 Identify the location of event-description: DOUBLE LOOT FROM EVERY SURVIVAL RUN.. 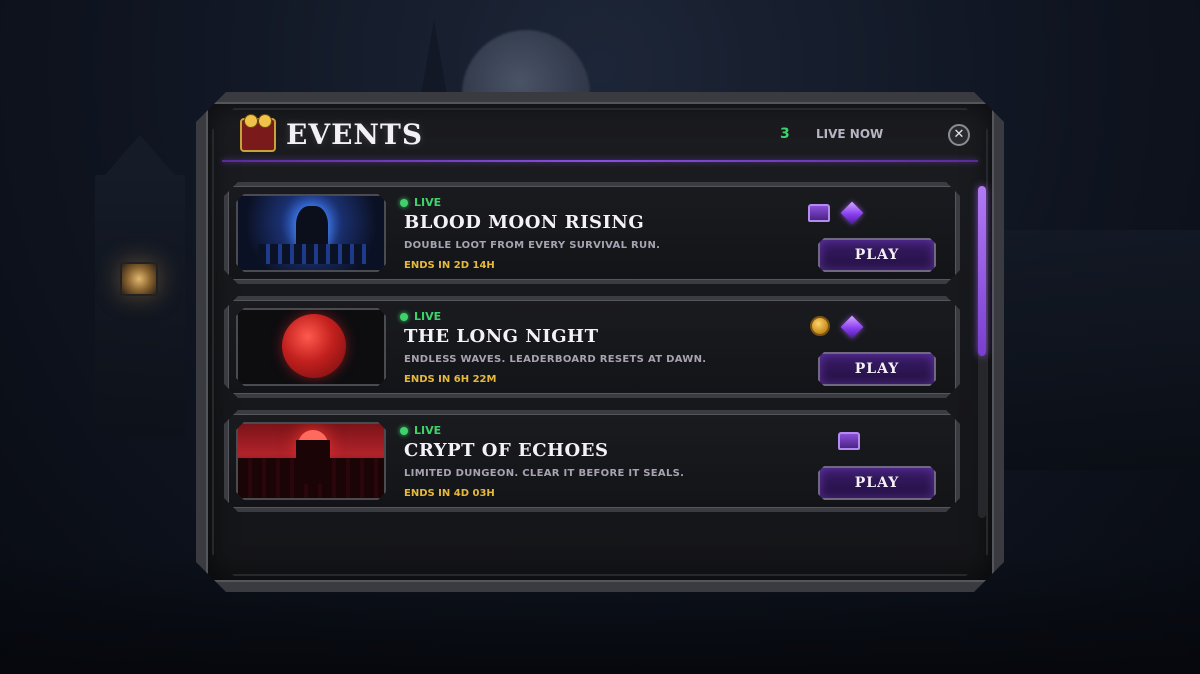
(532, 245).